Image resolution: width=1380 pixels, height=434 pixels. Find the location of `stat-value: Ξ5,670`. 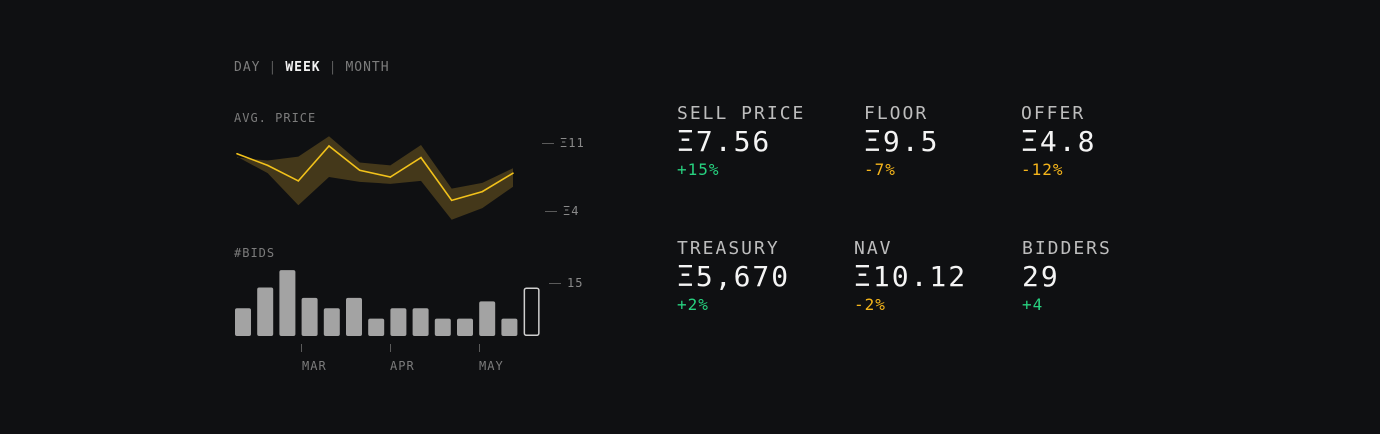

stat-value: Ξ5,670 is located at coordinates (734, 276).